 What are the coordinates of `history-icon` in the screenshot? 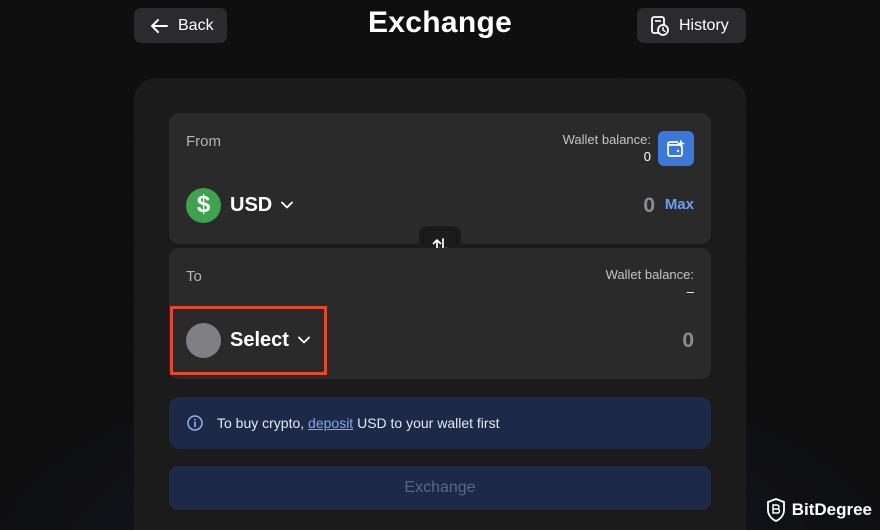 It's located at (660, 25).